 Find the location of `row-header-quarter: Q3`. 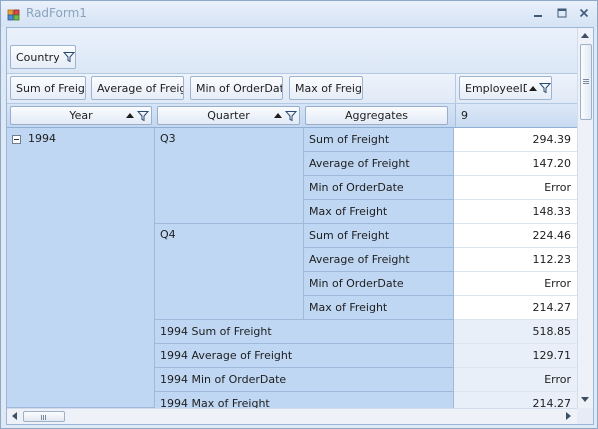

row-header-quarter: Q3 is located at coordinates (229, 176).